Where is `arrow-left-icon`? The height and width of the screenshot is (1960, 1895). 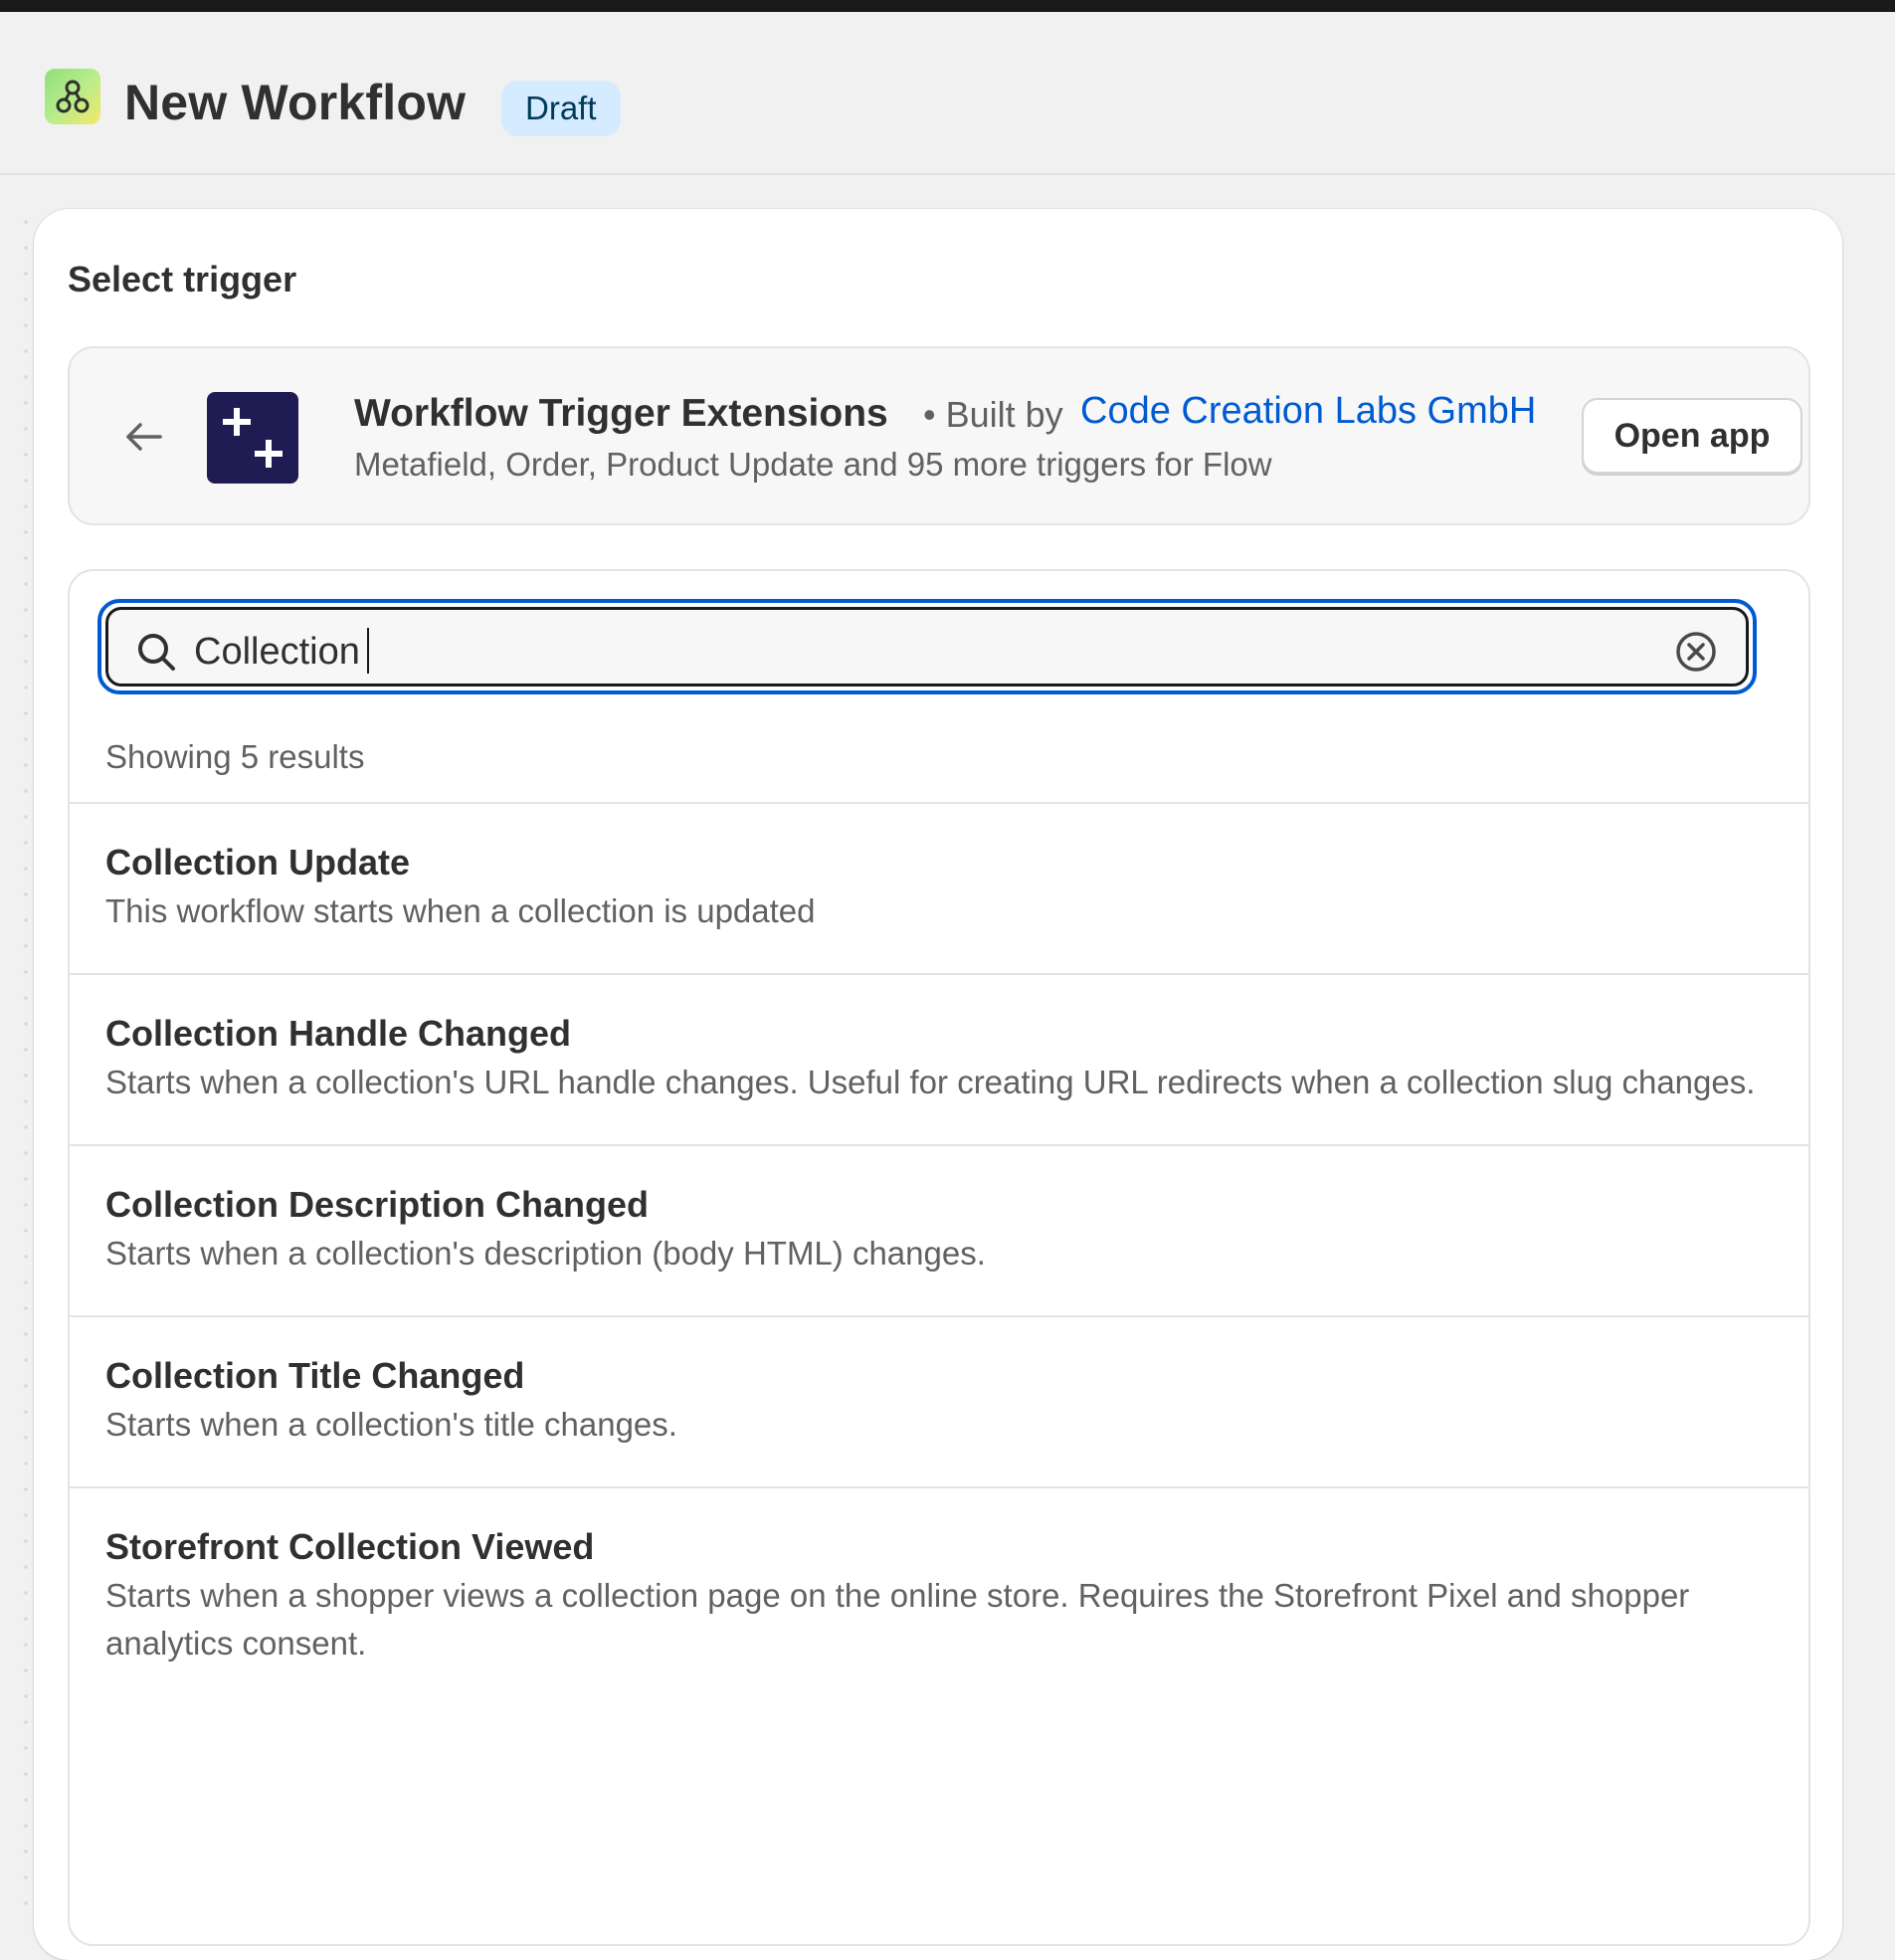 arrow-left-icon is located at coordinates (144, 437).